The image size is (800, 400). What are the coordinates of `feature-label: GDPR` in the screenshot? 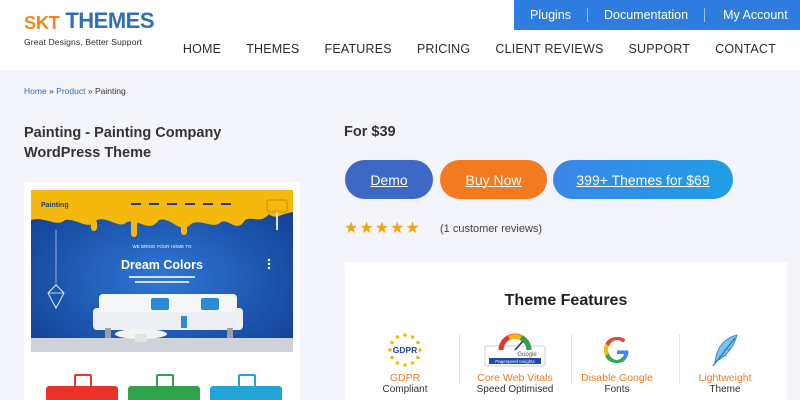 It's located at (405, 378).